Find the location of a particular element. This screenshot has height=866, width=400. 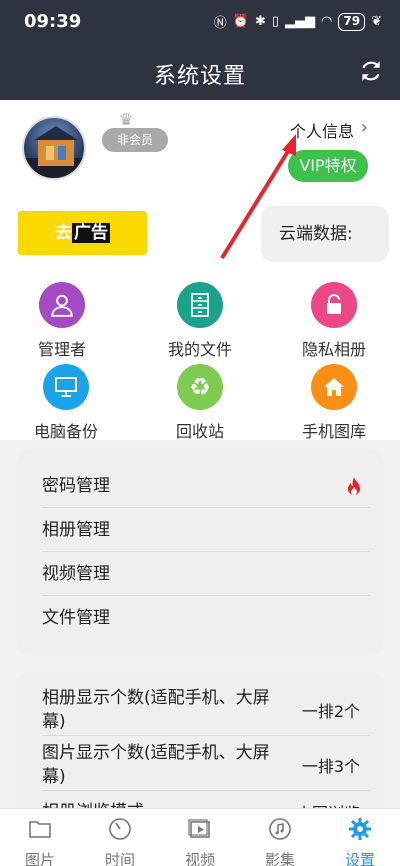

tab-label: 设置 is located at coordinates (359, 858).